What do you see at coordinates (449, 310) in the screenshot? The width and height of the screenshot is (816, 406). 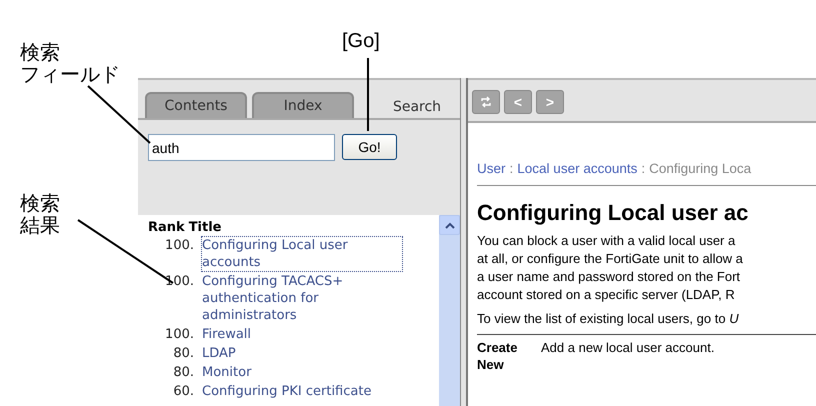 I see `scrollbar` at bounding box center [449, 310].